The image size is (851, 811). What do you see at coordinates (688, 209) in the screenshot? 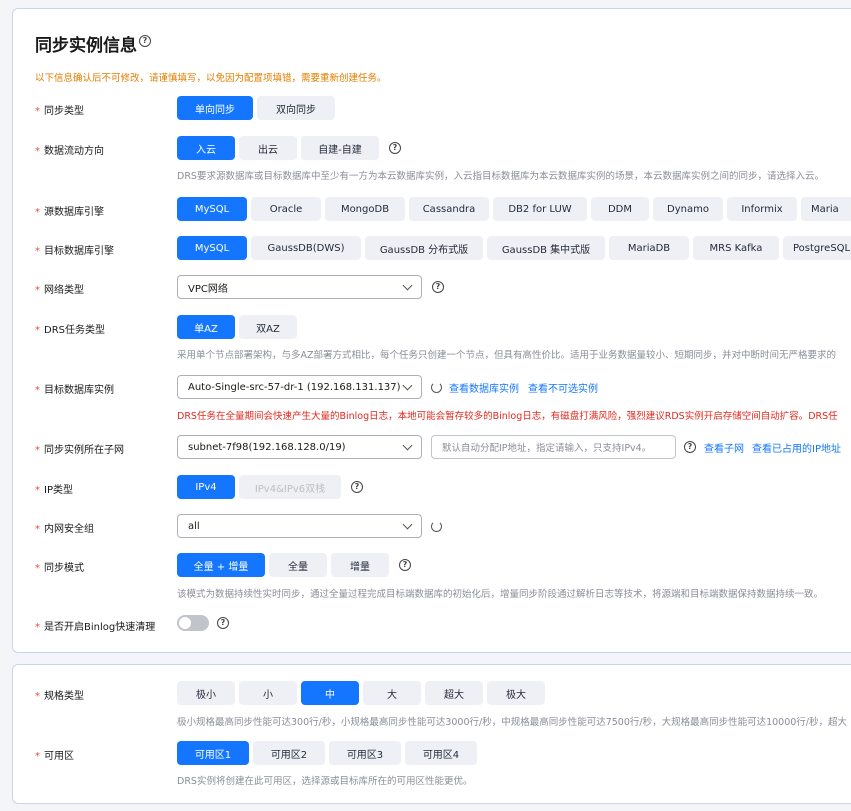
I see `source-engine-option: Dynamo` at bounding box center [688, 209].